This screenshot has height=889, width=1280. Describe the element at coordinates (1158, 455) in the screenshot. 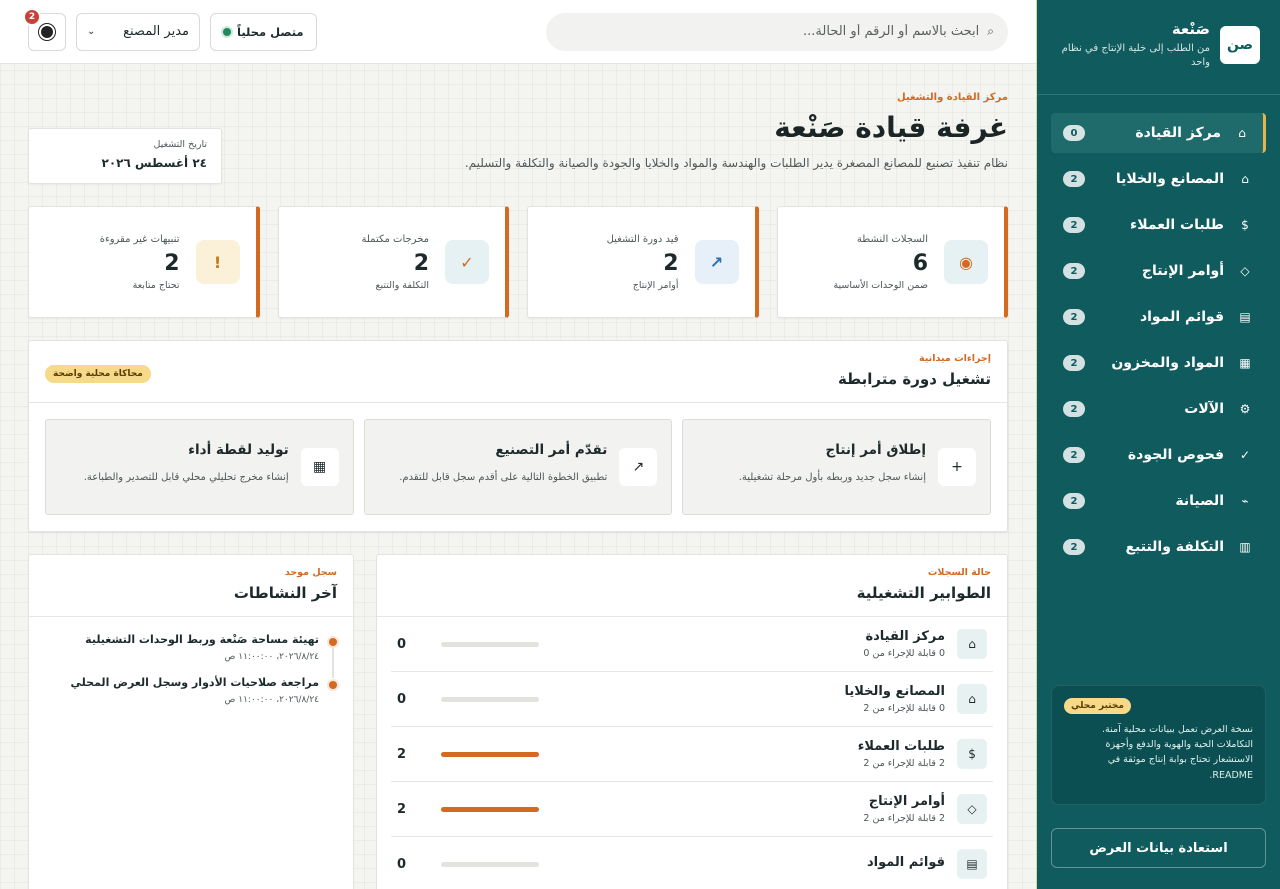

I see `sidebar-item-quality-checks: ✓ فحوص الجودة 2` at that location.